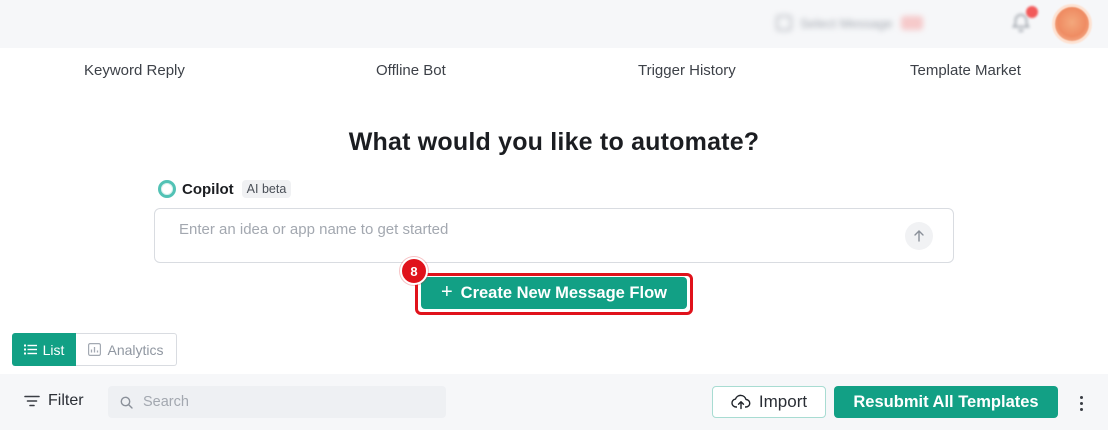 Image resolution: width=1108 pixels, height=430 pixels. I want to click on create-message-flow-button: + Create New Message Flow, so click(554, 293).